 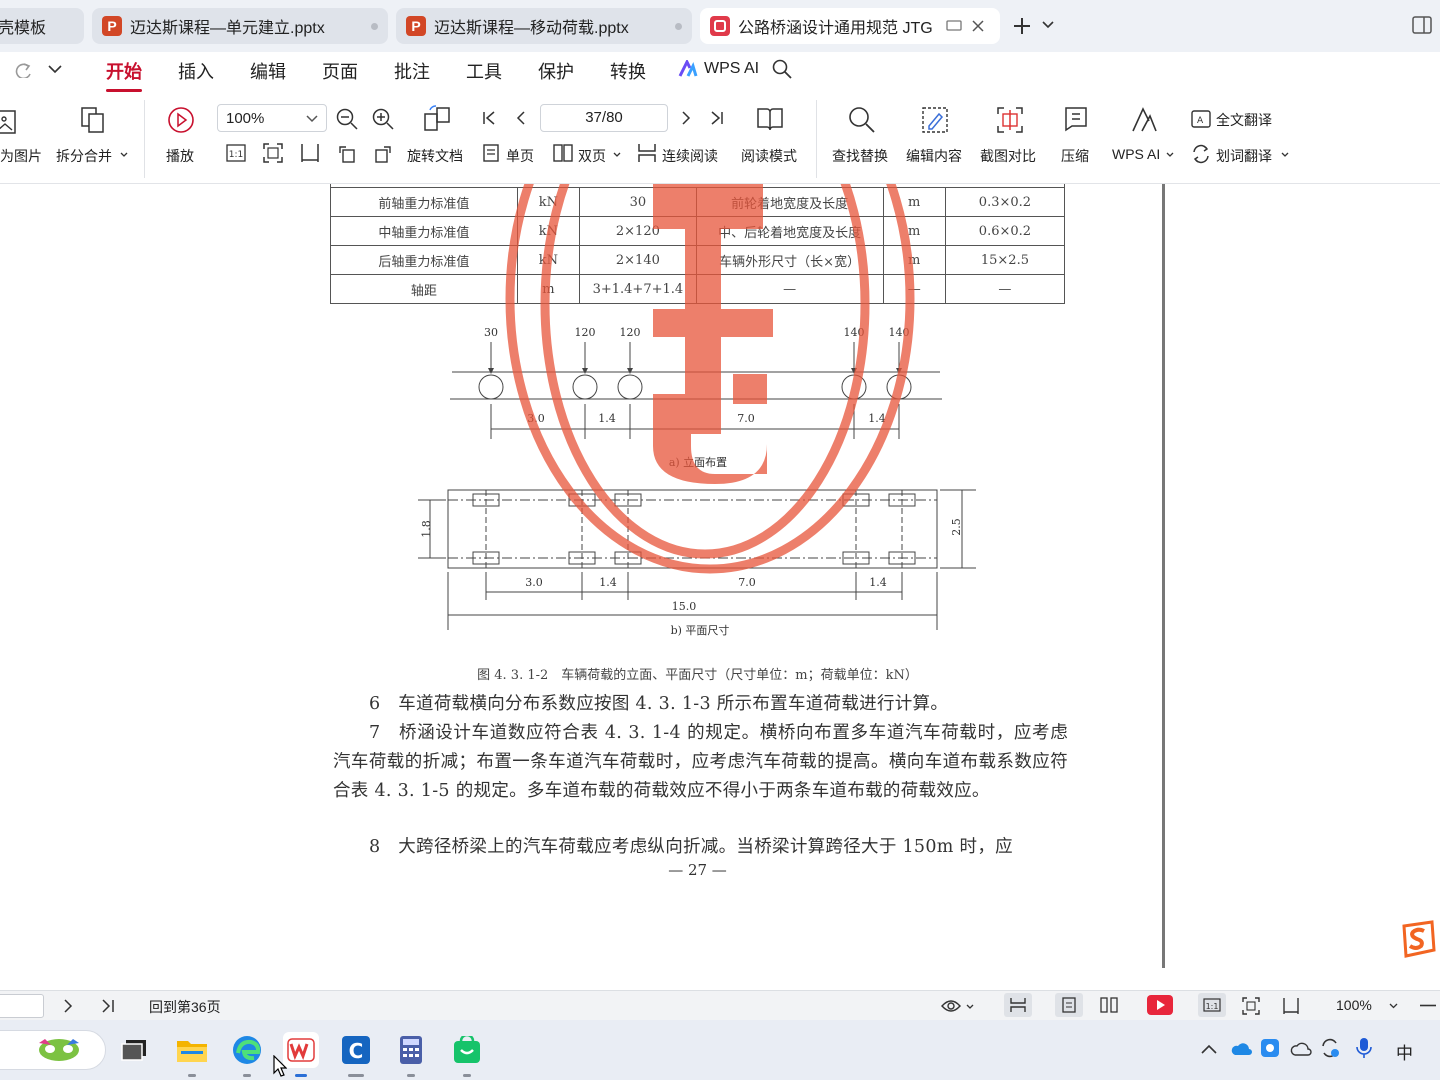 I want to click on split-merge-label: 拆分合并, so click(x=84, y=156).